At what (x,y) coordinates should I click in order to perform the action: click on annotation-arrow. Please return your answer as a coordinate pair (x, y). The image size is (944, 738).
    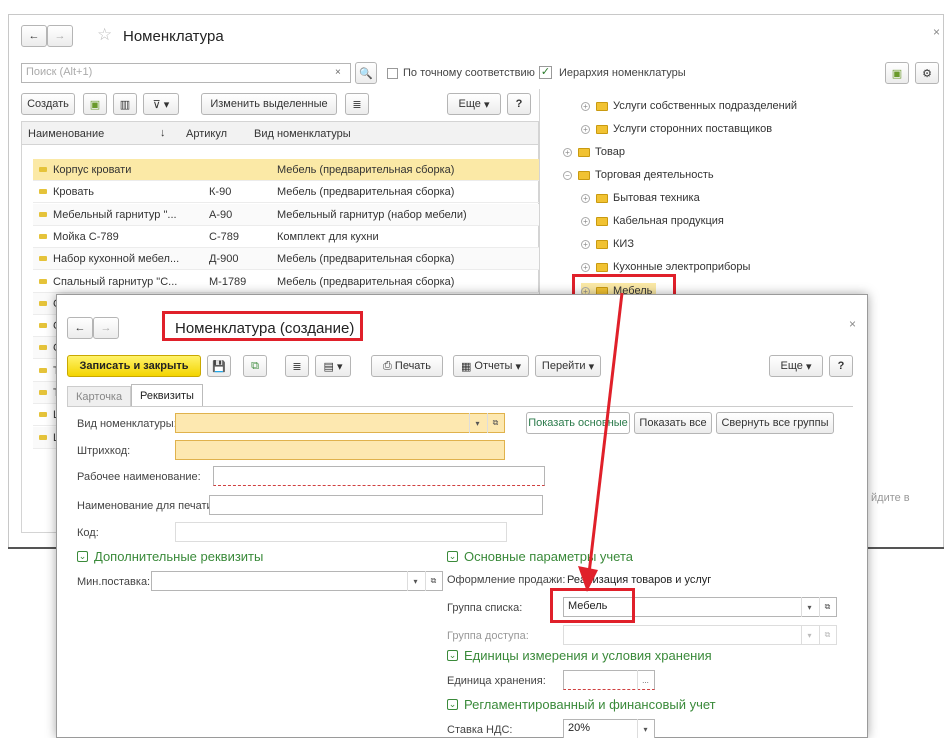
    Looking at the image, I should click on (601, 442).